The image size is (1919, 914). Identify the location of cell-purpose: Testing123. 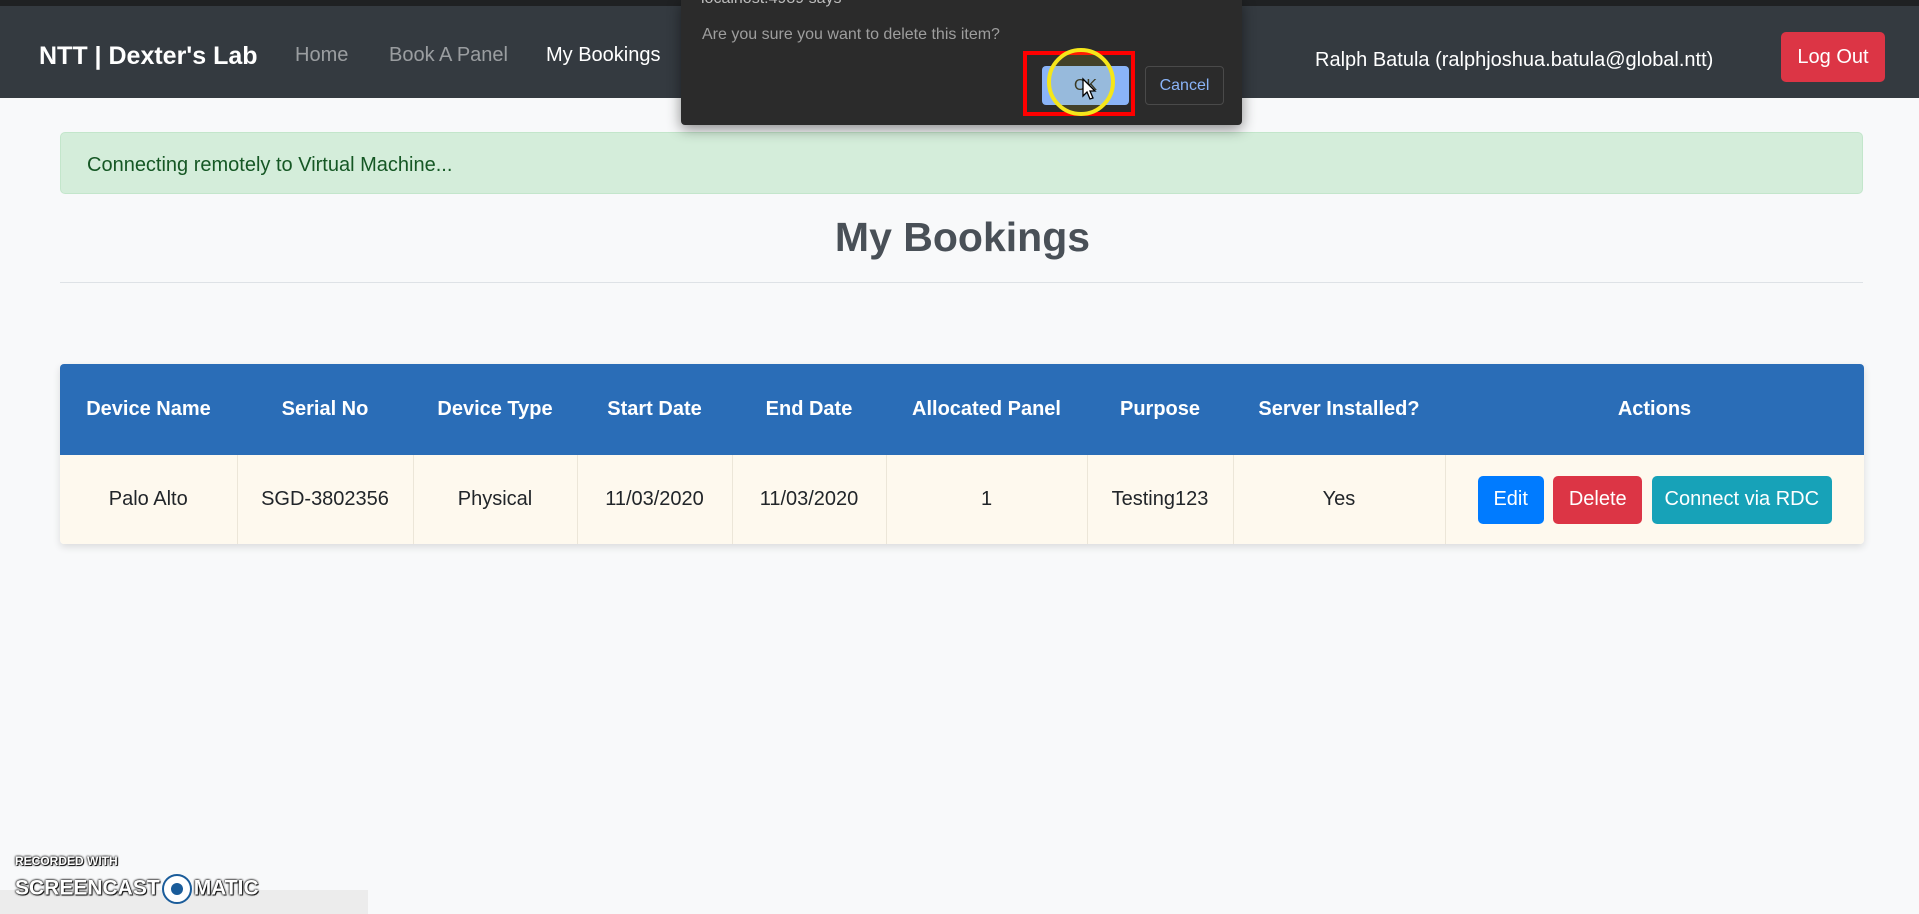
(1160, 499).